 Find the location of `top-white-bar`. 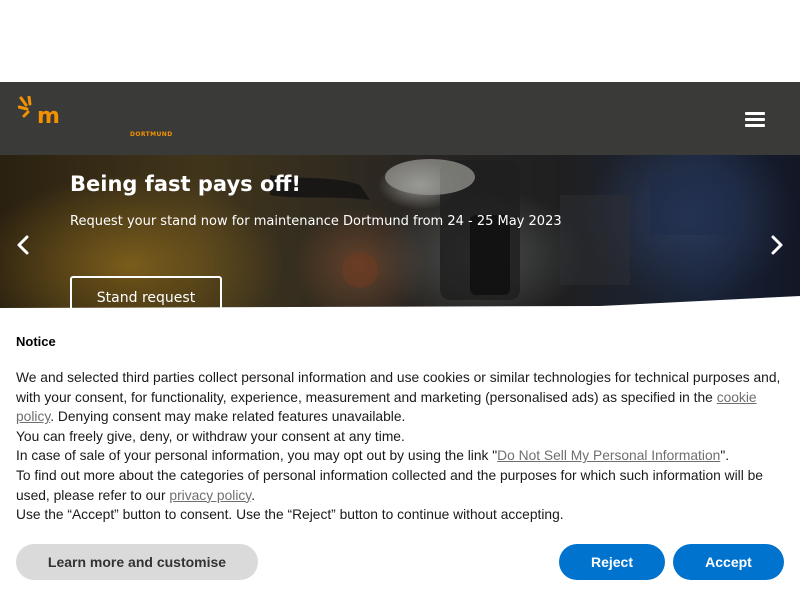

top-white-bar is located at coordinates (400, 41).